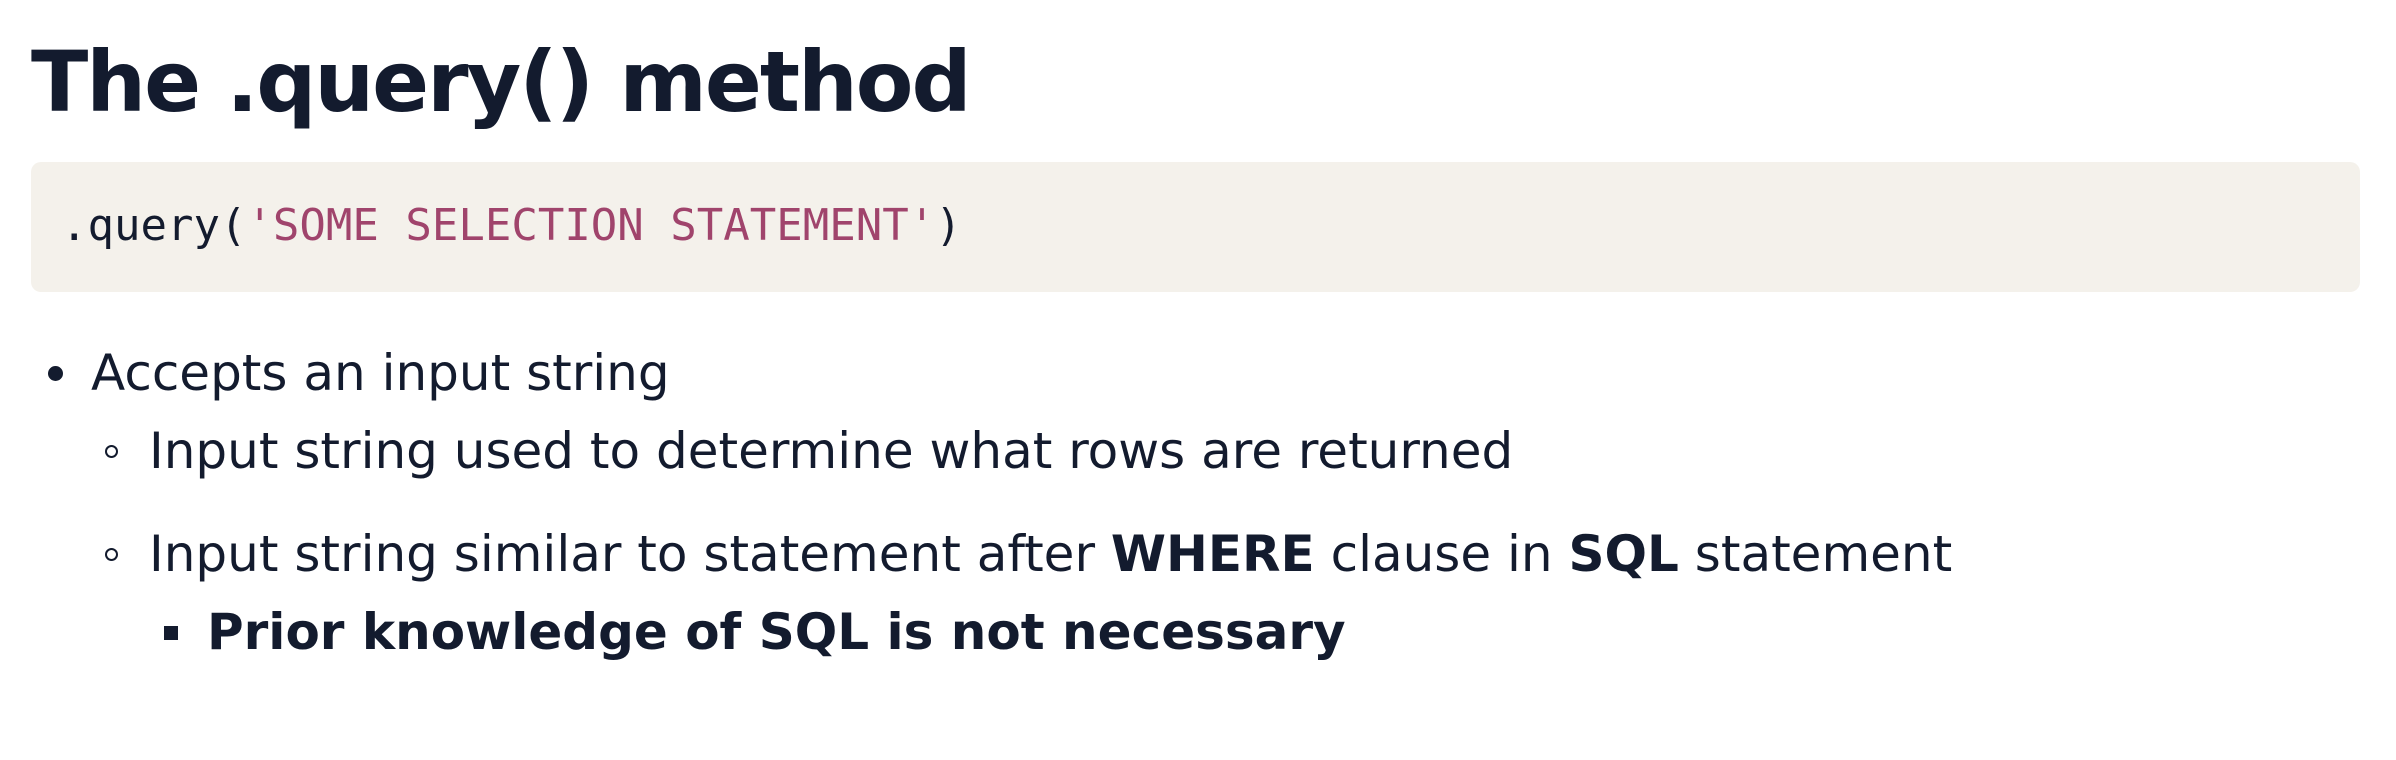 The image size is (2396, 760). What do you see at coordinates (1623, 554) in the screenshot?
I see `keyword-sql: SQL` at bounding box center [1623, 554].